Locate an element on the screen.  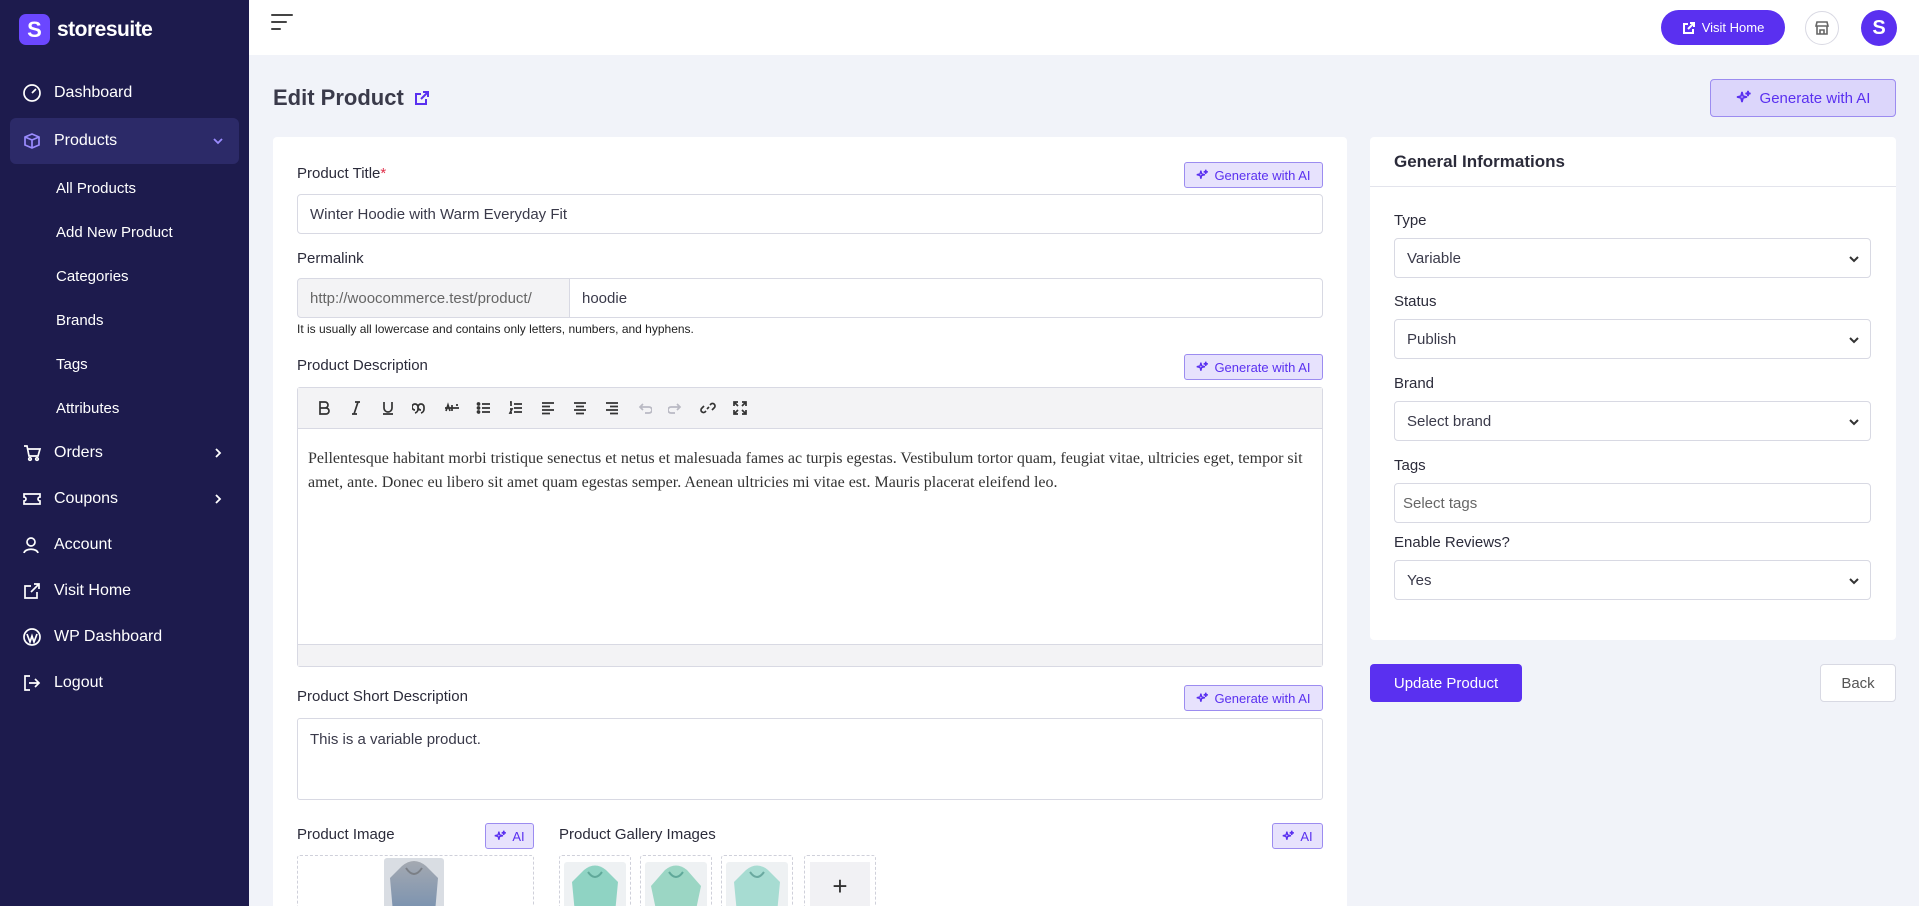
sidebar-item-dashboard: Dashboard is located at coordinates (124, 93).